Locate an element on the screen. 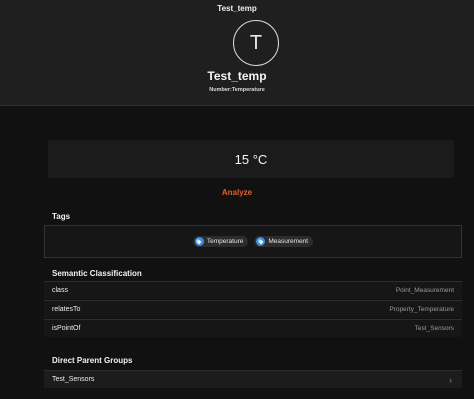 The width and height of the screenshot is (474, 399). parent-group-item: Test_Sensors › is located at coordinates (253, 379).